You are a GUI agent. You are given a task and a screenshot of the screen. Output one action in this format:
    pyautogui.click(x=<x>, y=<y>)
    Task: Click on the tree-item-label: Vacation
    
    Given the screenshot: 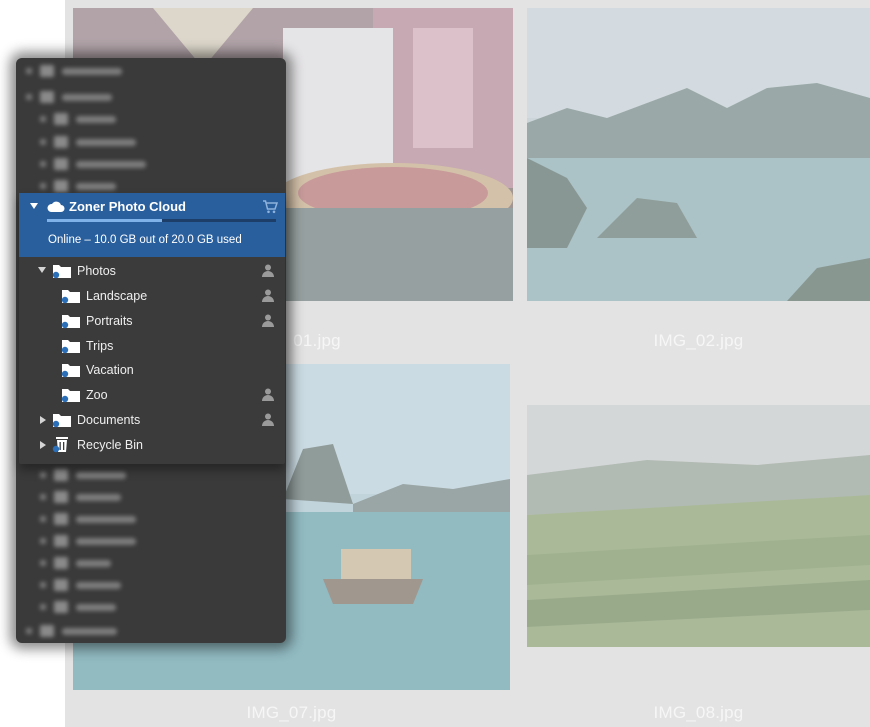 What is the action you would take?
    pyautogui.click(x=110, y=370)
    